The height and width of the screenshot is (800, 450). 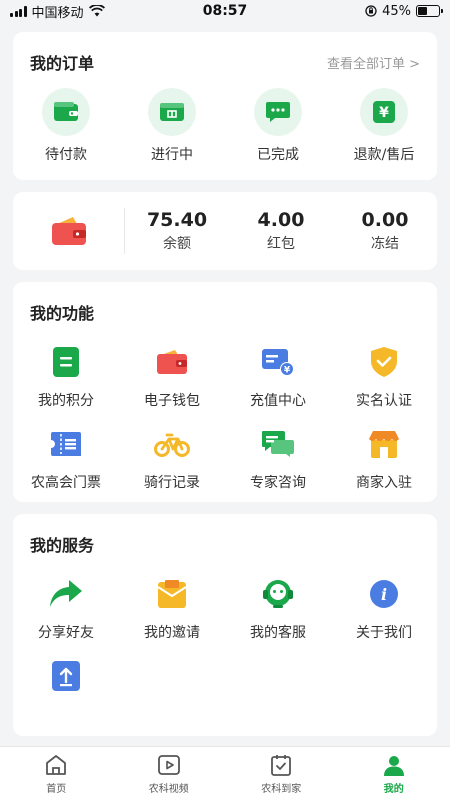 I want to click on order-label: 待付款, so click(x=66, y=155).